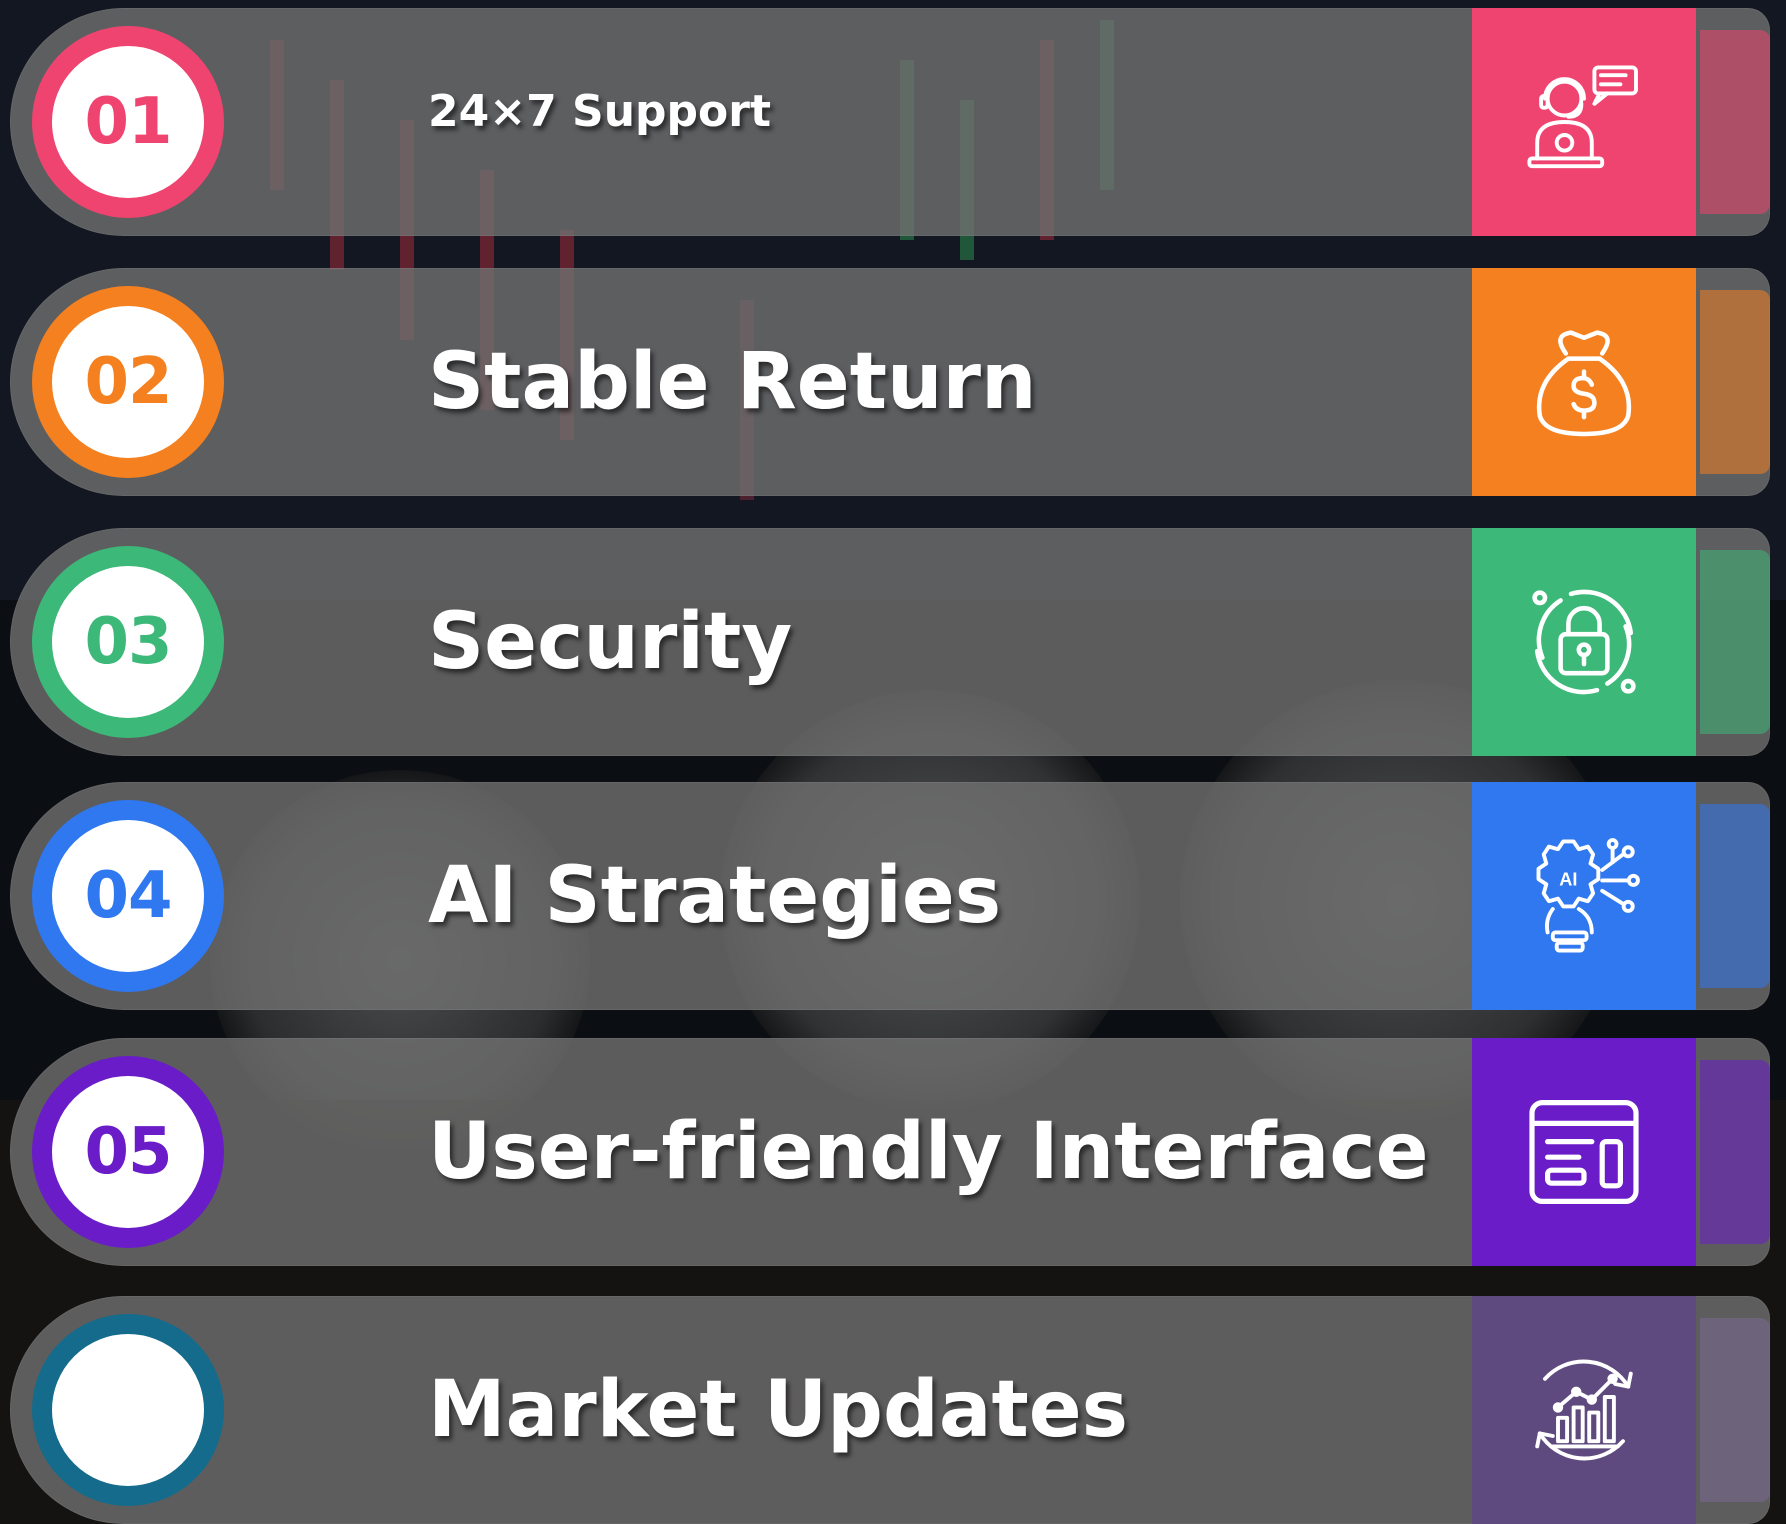  What do you see at coordinates (599, 111) in the screenshot?
I see `feature-label: 24×7 Support` at bounding box center [599, 111].